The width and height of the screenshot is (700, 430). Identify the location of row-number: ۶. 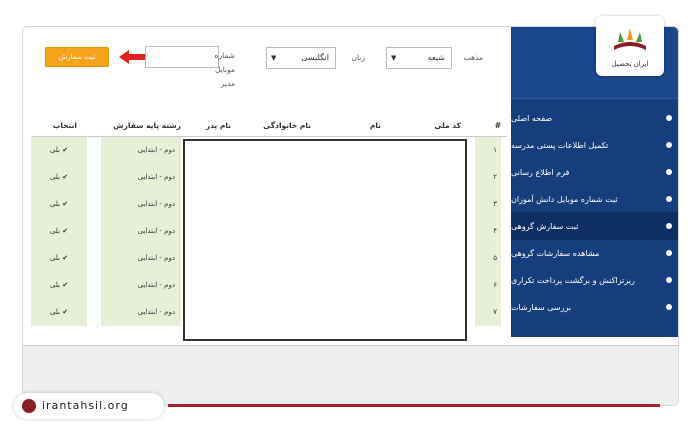
(488, 285).